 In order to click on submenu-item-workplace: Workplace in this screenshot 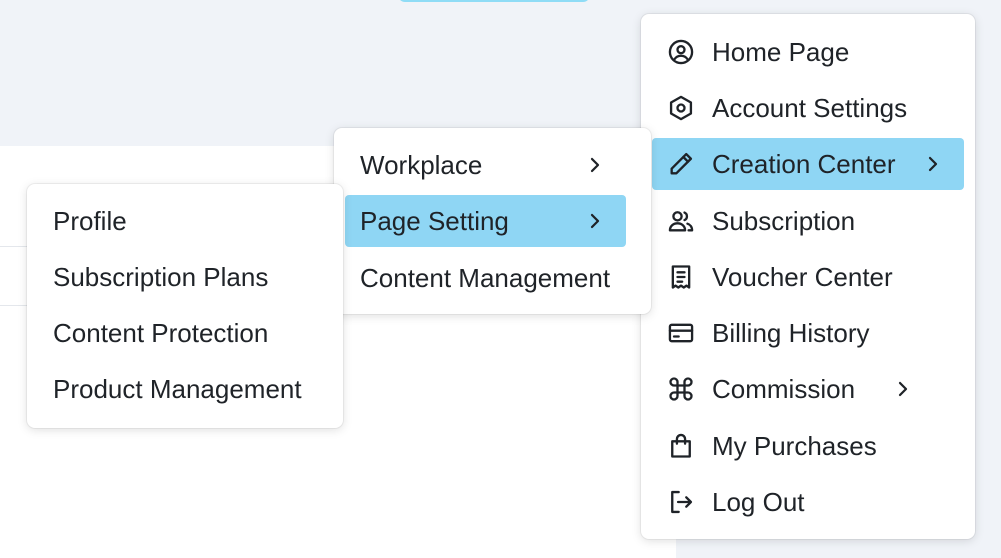, I will do `click(485, 165)`.